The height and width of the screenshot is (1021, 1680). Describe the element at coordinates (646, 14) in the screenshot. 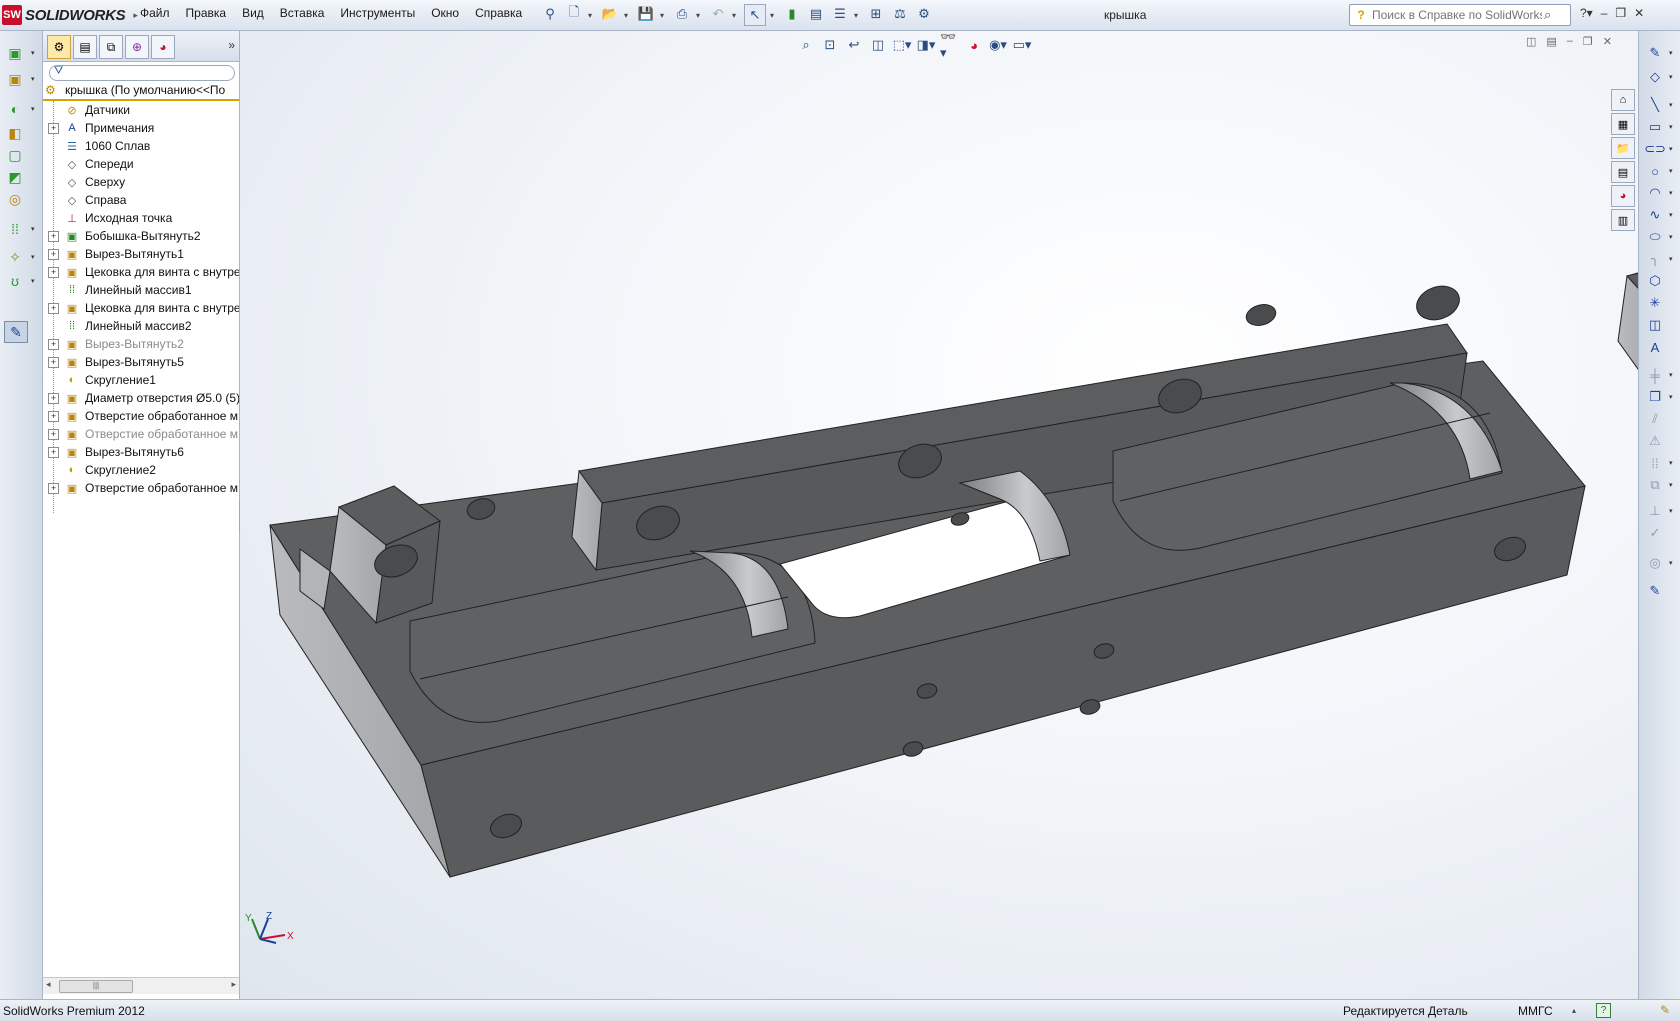

I see `save-icon: 💾` at that location.